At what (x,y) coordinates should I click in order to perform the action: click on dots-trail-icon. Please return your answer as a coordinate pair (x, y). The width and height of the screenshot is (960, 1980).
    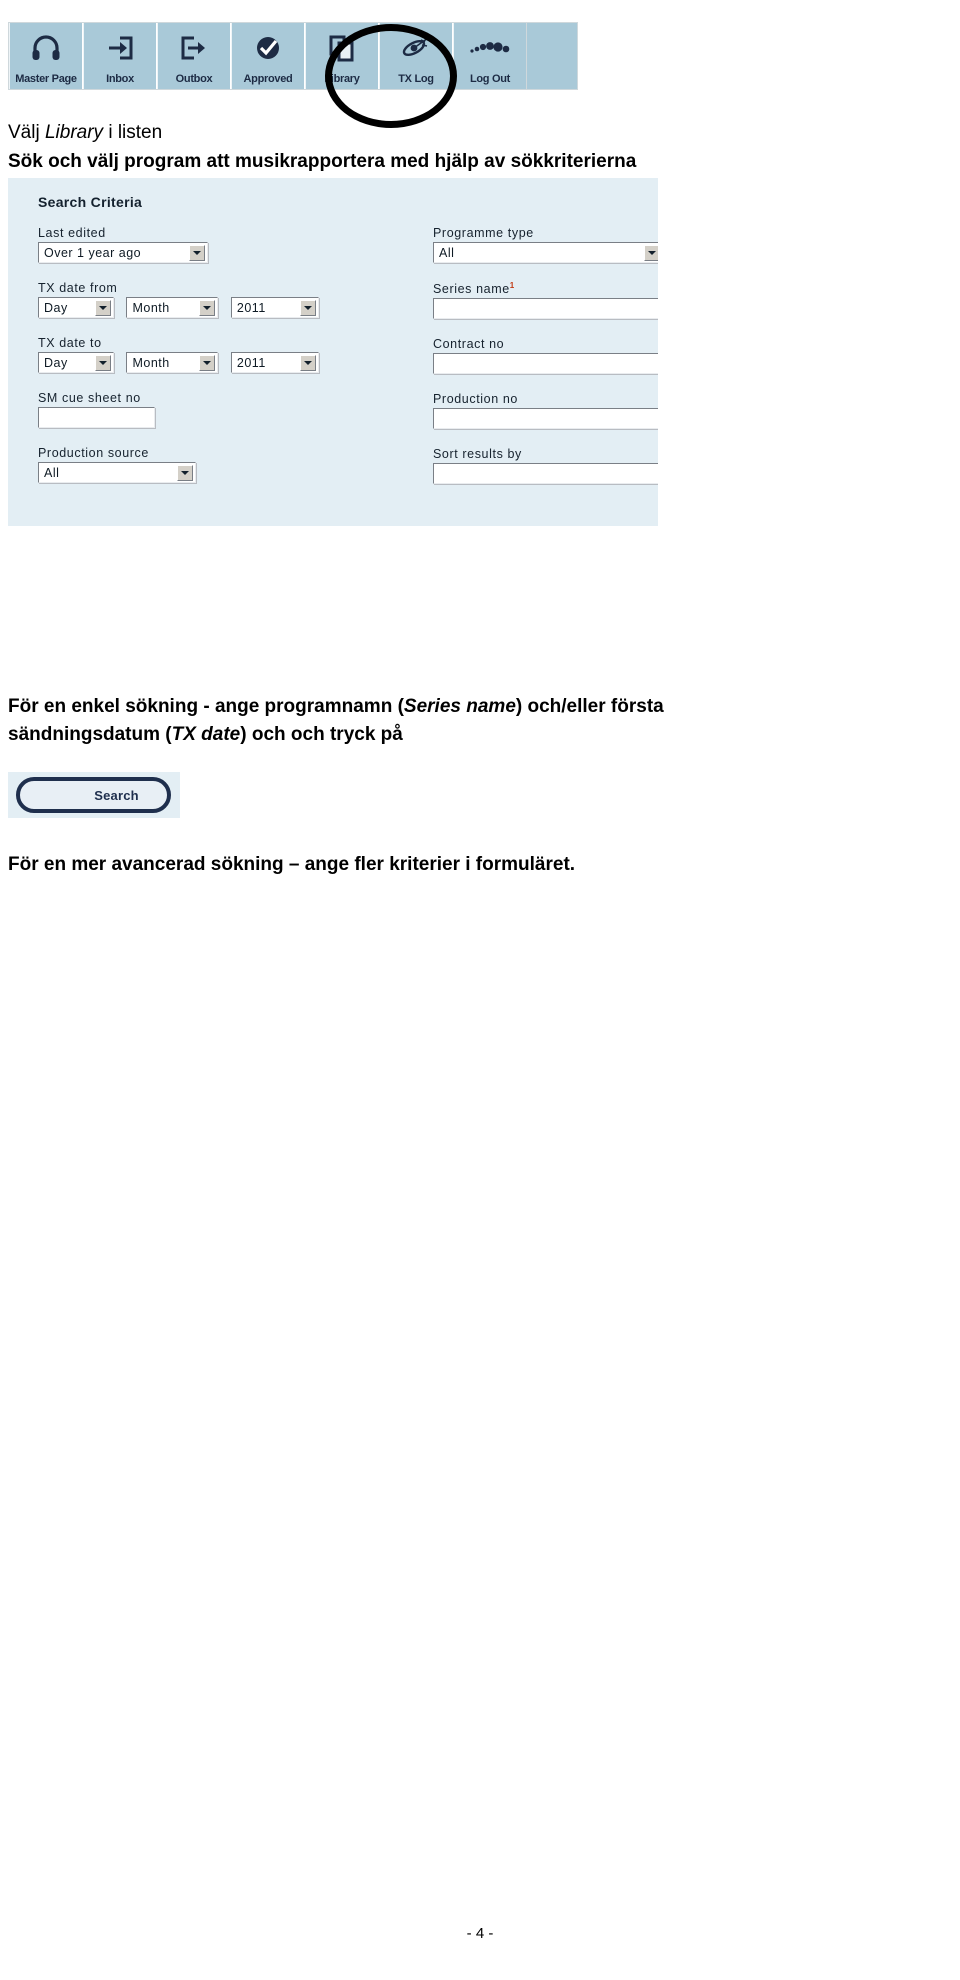
    Looking at the image, I should click on (490, 48).